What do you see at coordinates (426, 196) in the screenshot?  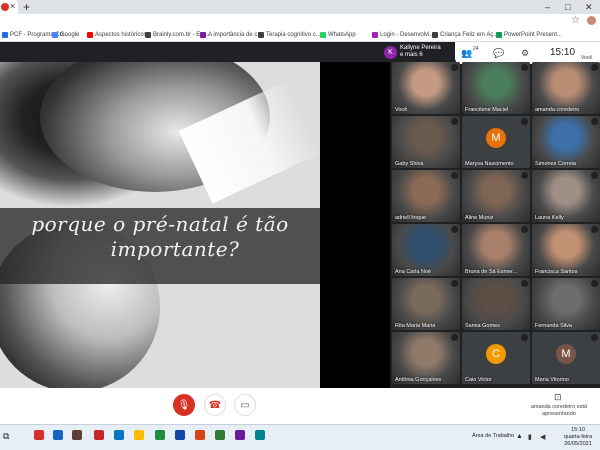 I see `participant-tile: adriell lirique` at bounding box center [426, 196].